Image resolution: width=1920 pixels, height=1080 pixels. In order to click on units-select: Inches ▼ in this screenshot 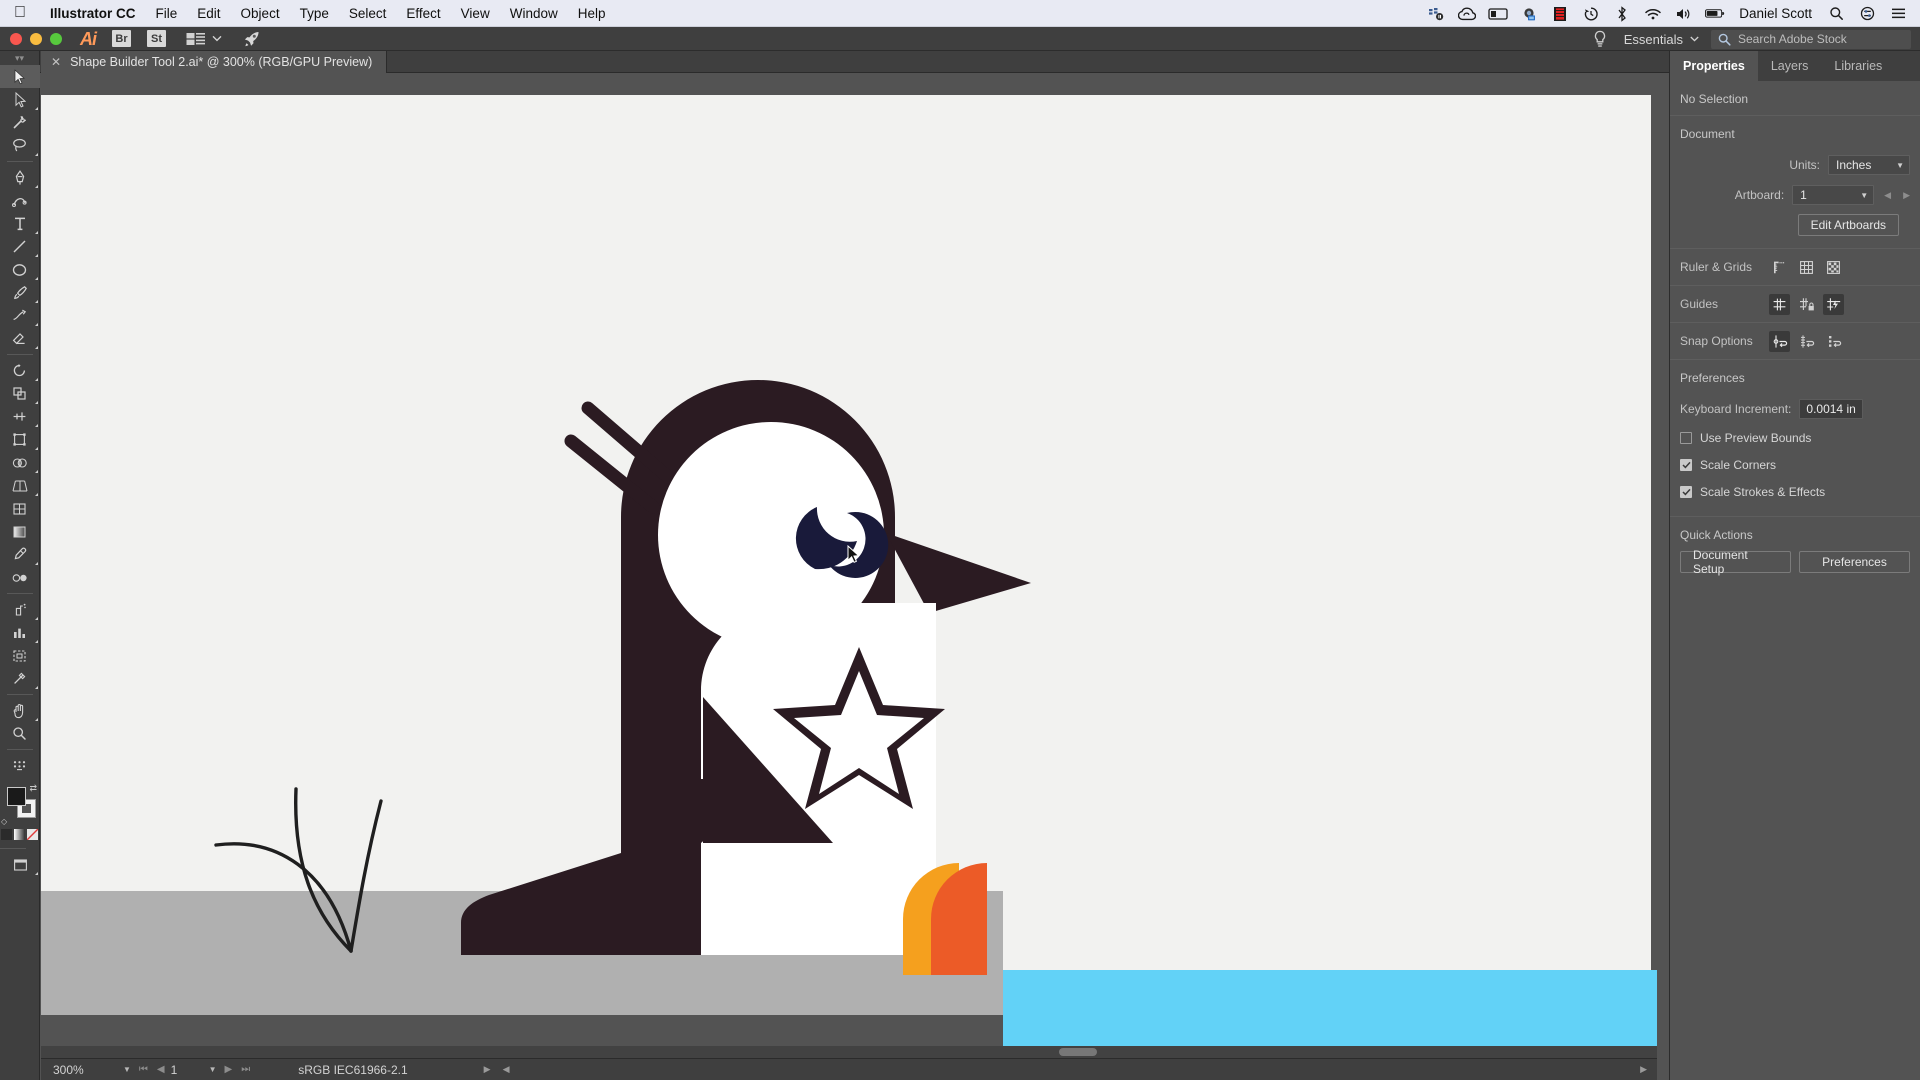, I will do `click(1869, 165)`.